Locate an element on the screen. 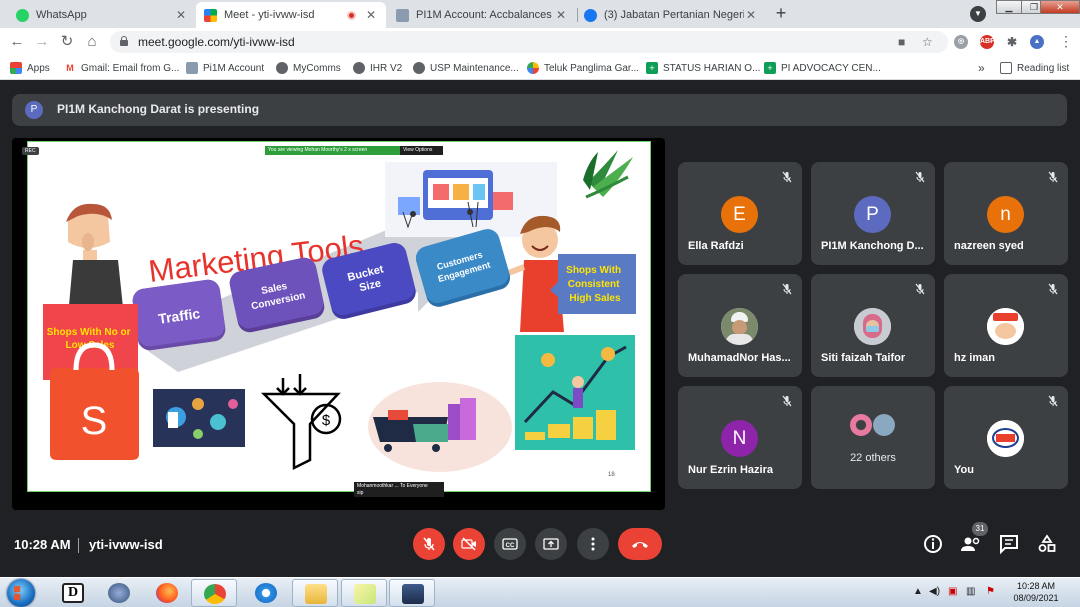 This screenshot has width=1080, height=607. view-options-button: View Options is located at coordinates (421, 150).